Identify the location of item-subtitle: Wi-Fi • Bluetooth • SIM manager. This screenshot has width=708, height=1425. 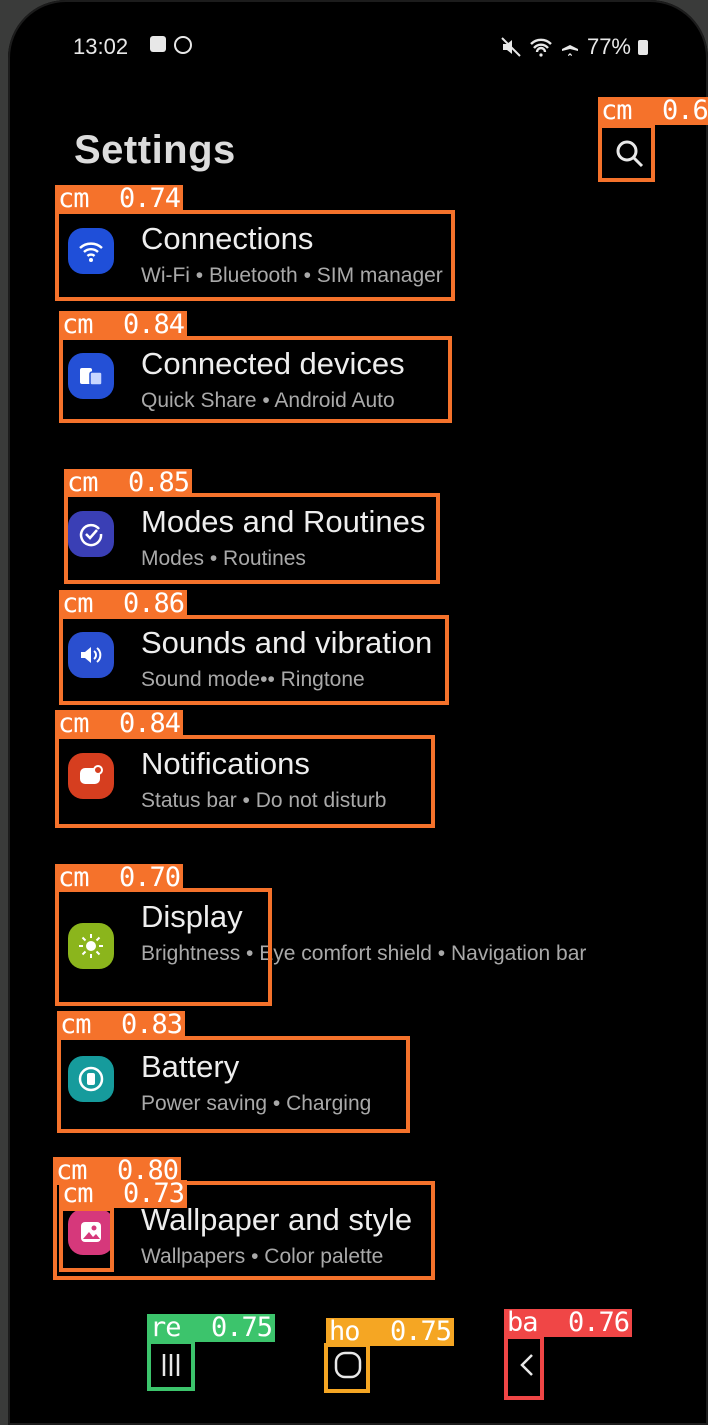
(292, 275).